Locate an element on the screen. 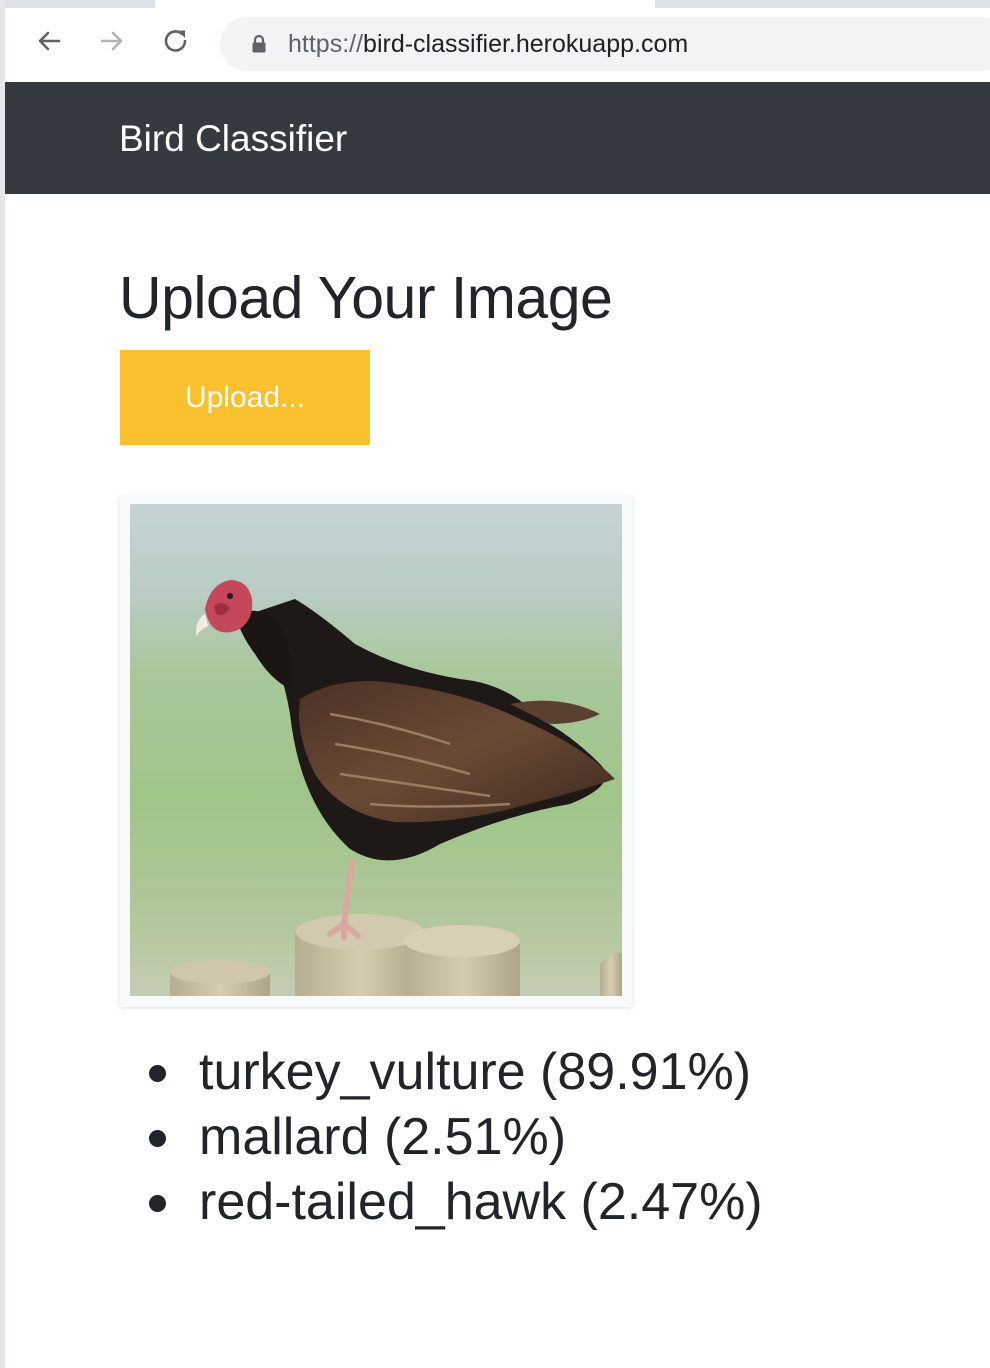 The image size is (990, 1368). browser-toolbar: https://bird-classifier.herokuapp.com is located at coordinates (497, 45).